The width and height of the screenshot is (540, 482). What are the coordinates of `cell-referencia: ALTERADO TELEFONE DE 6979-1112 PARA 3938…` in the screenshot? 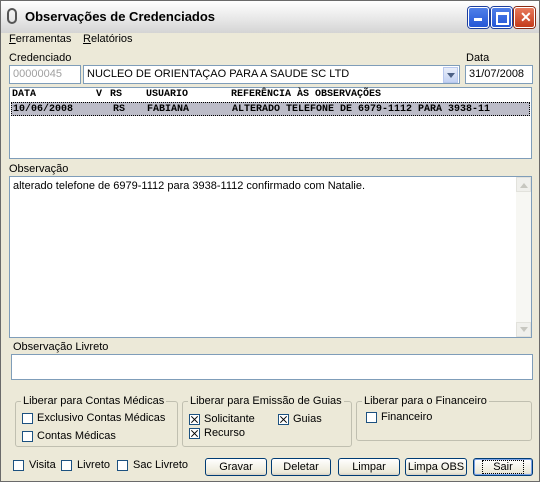 It's located at (361, 109).